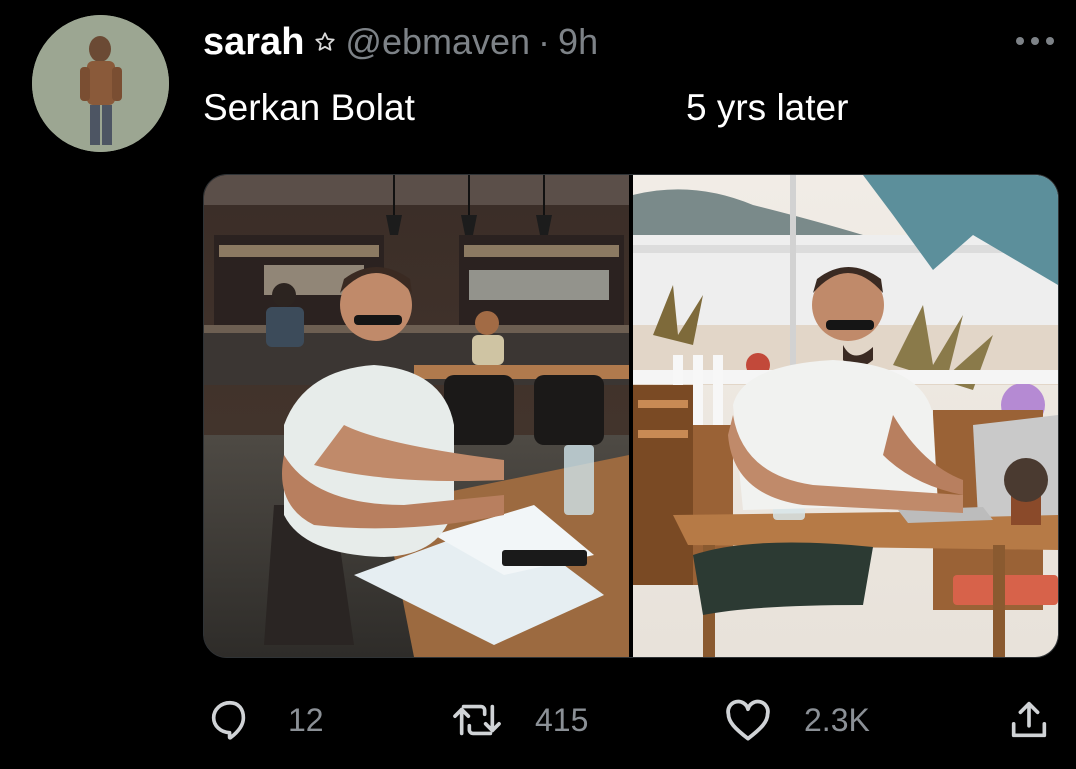 Image resolution: width=1076 pixels, height=769 pixels. I want to click on avatar, so click(100, 83).